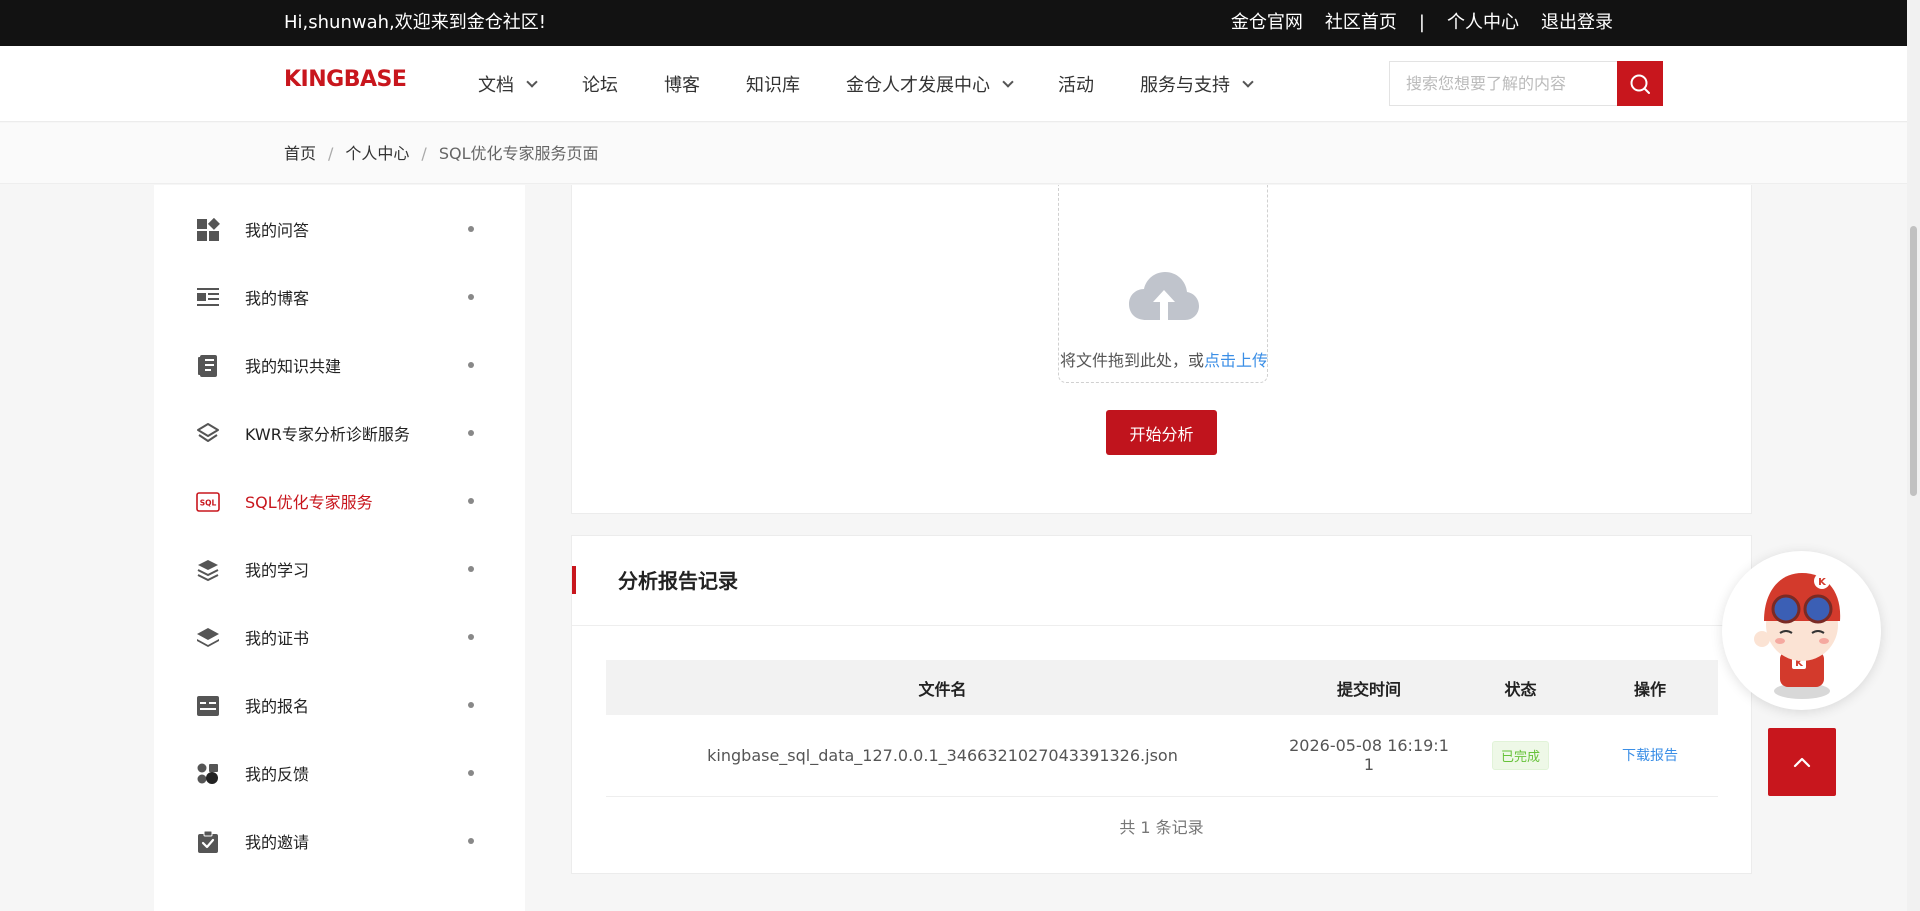 The image size is (1920, 911). Describe the element at coordinates (1185, 85) in the screenshot. I see `nav-item-label: 服务与支持` at that location.